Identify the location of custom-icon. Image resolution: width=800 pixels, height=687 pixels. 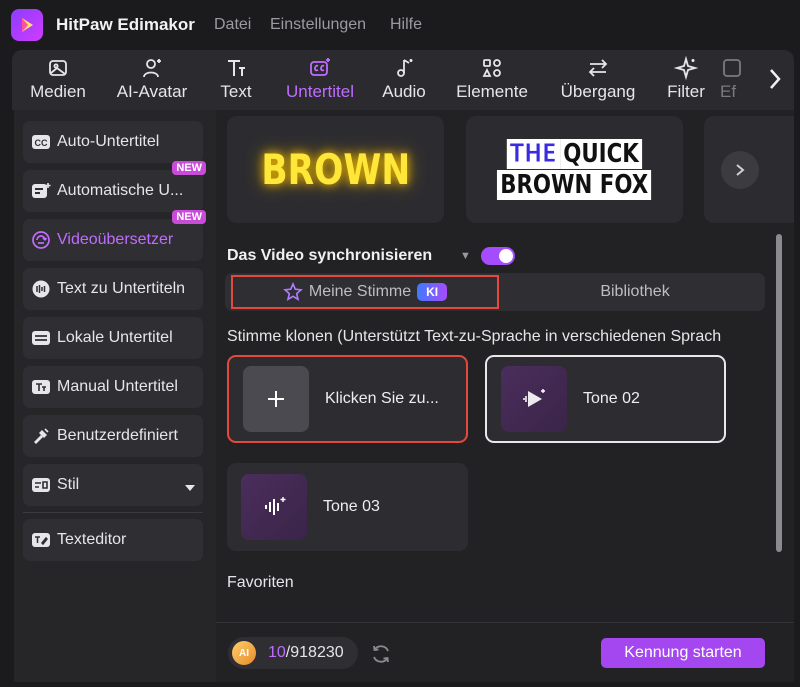
(41, 436).